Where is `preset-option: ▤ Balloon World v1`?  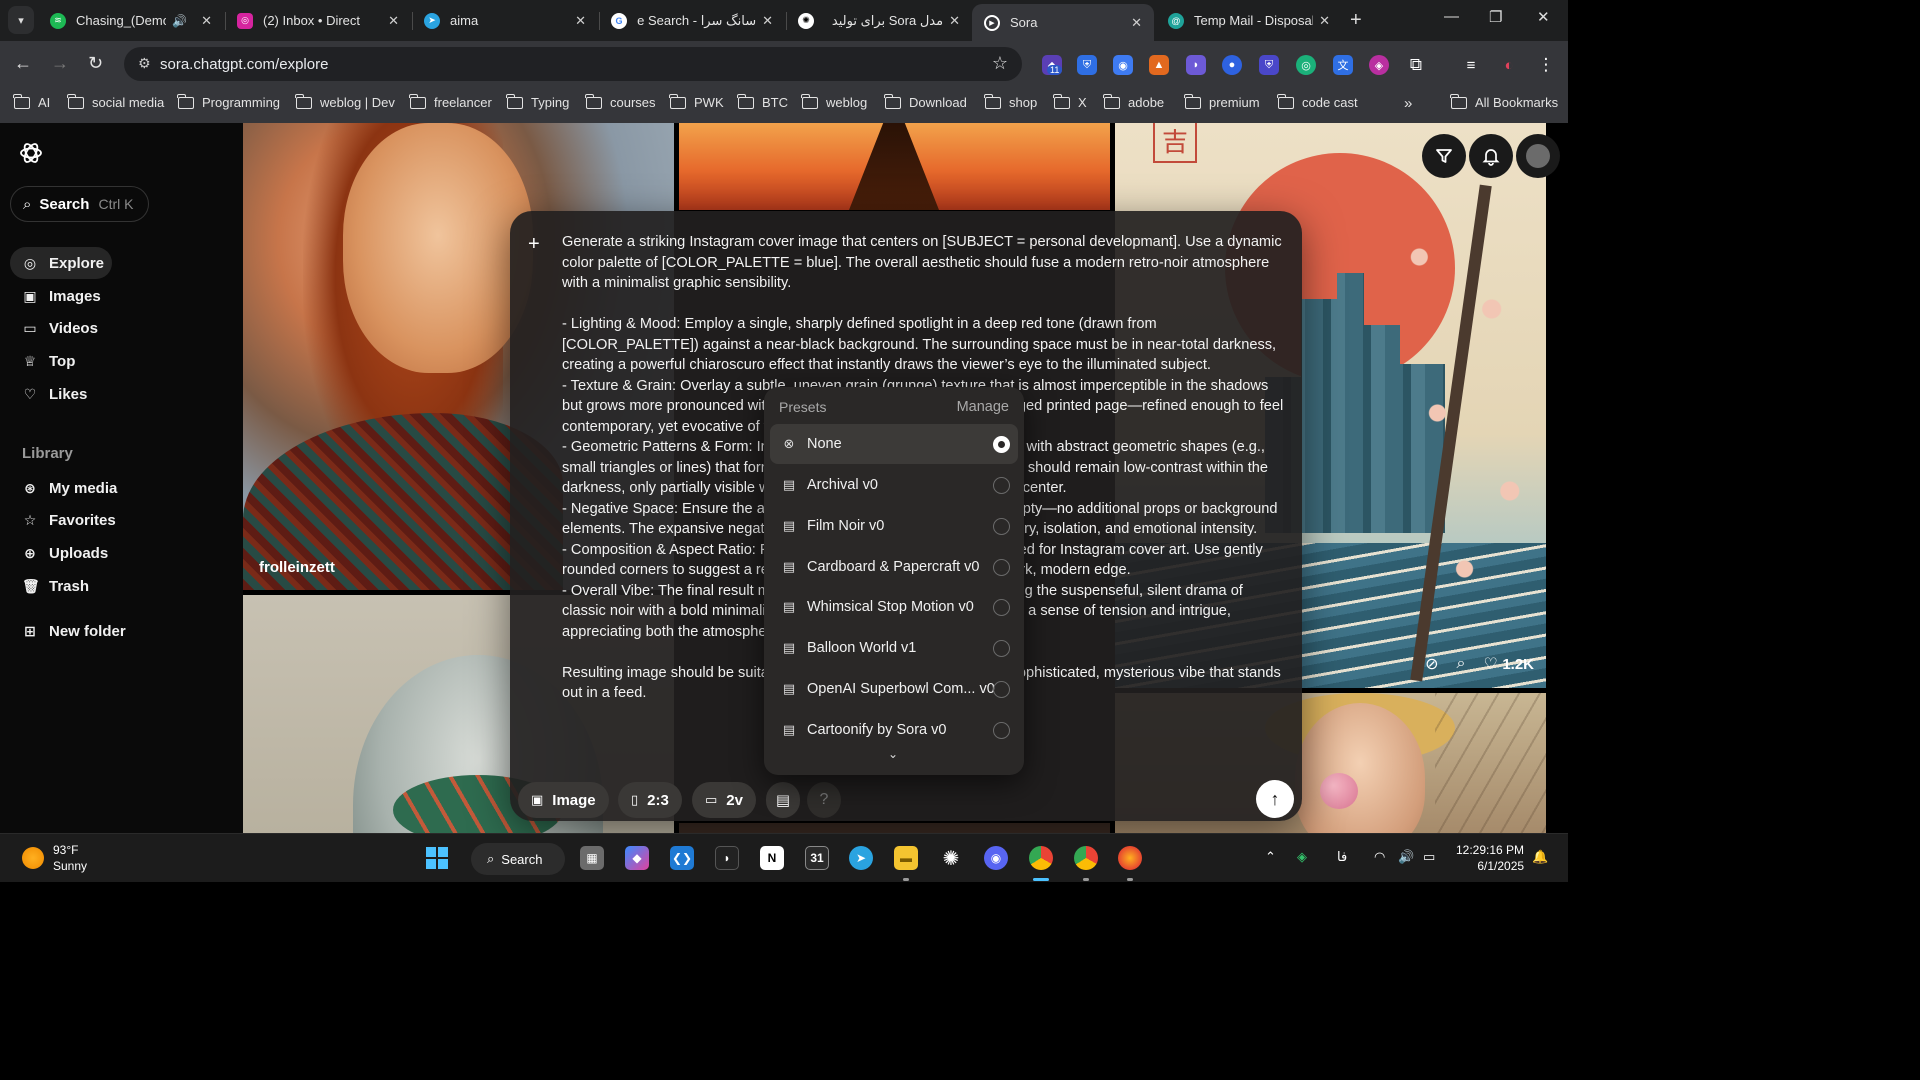 preset-option: ▤ Balloon World v1 is located at coordinates (894, 648).